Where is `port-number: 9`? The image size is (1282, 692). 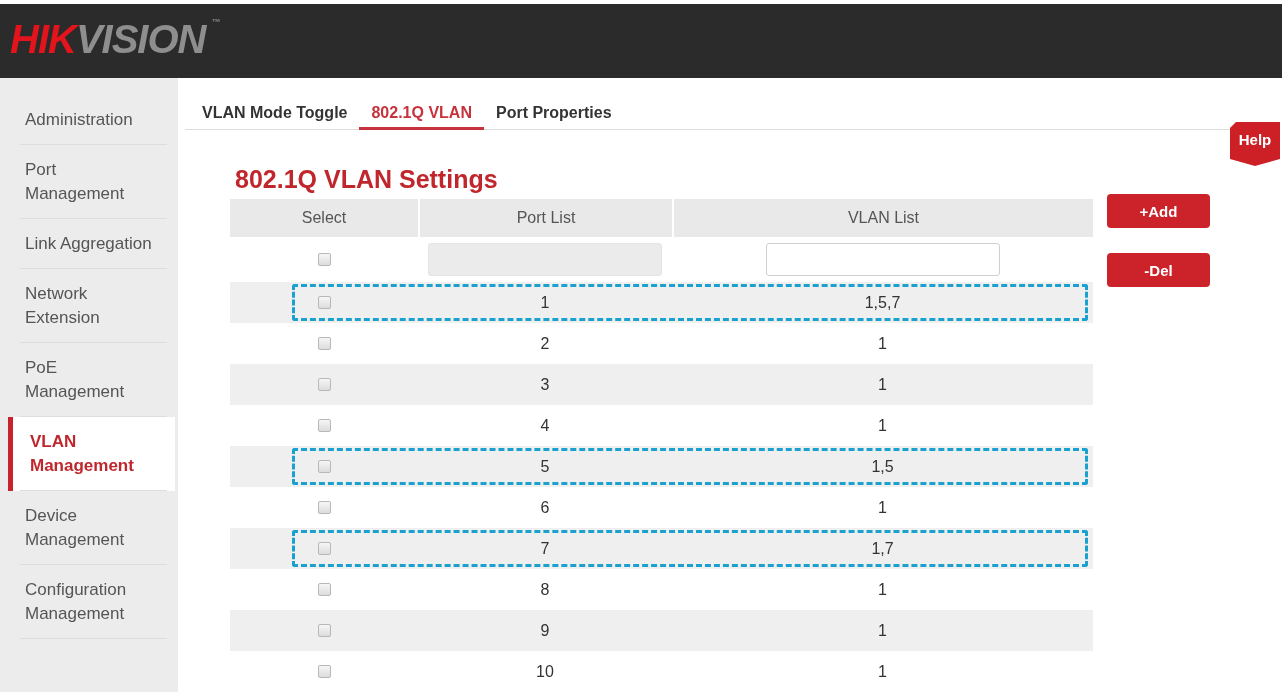
port-number: 9 is located at coordinates (545, 630).